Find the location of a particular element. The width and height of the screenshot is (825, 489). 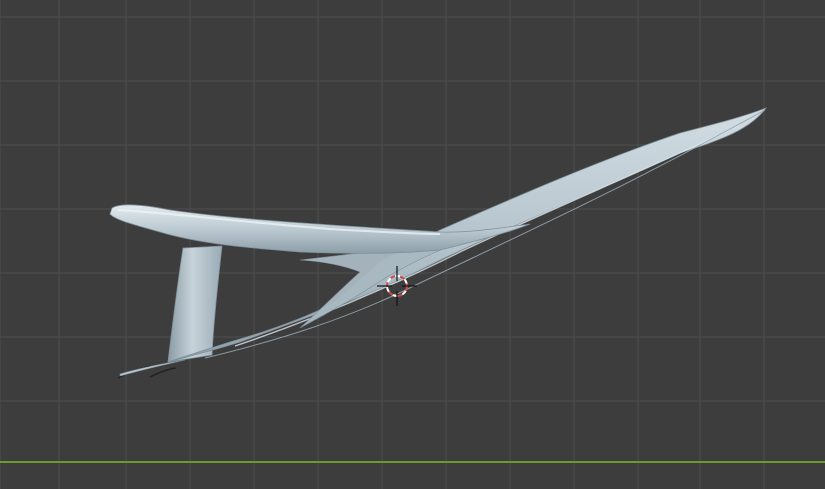

mesh-handle-post is located at coordinates (195, 304).